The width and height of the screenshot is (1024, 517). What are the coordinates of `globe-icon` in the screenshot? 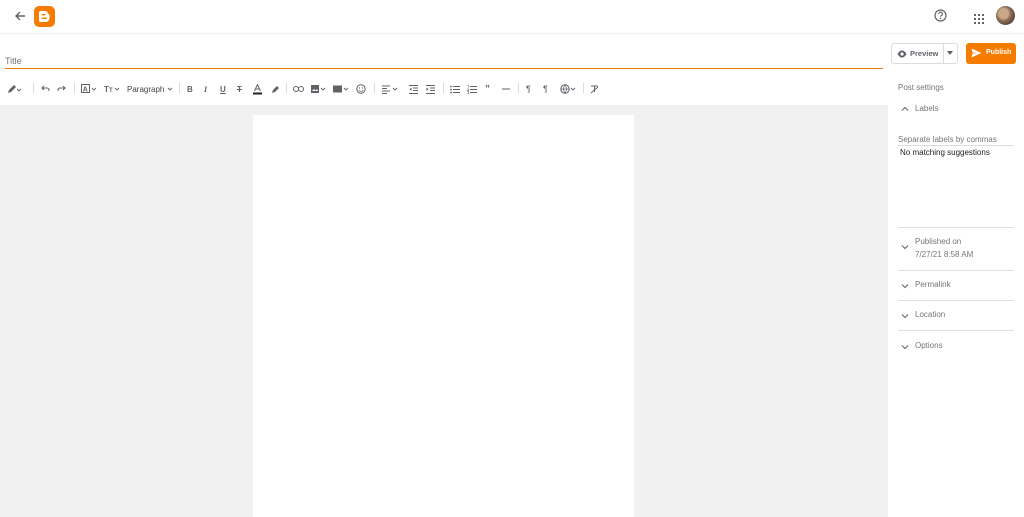 It's located at (568, 89).